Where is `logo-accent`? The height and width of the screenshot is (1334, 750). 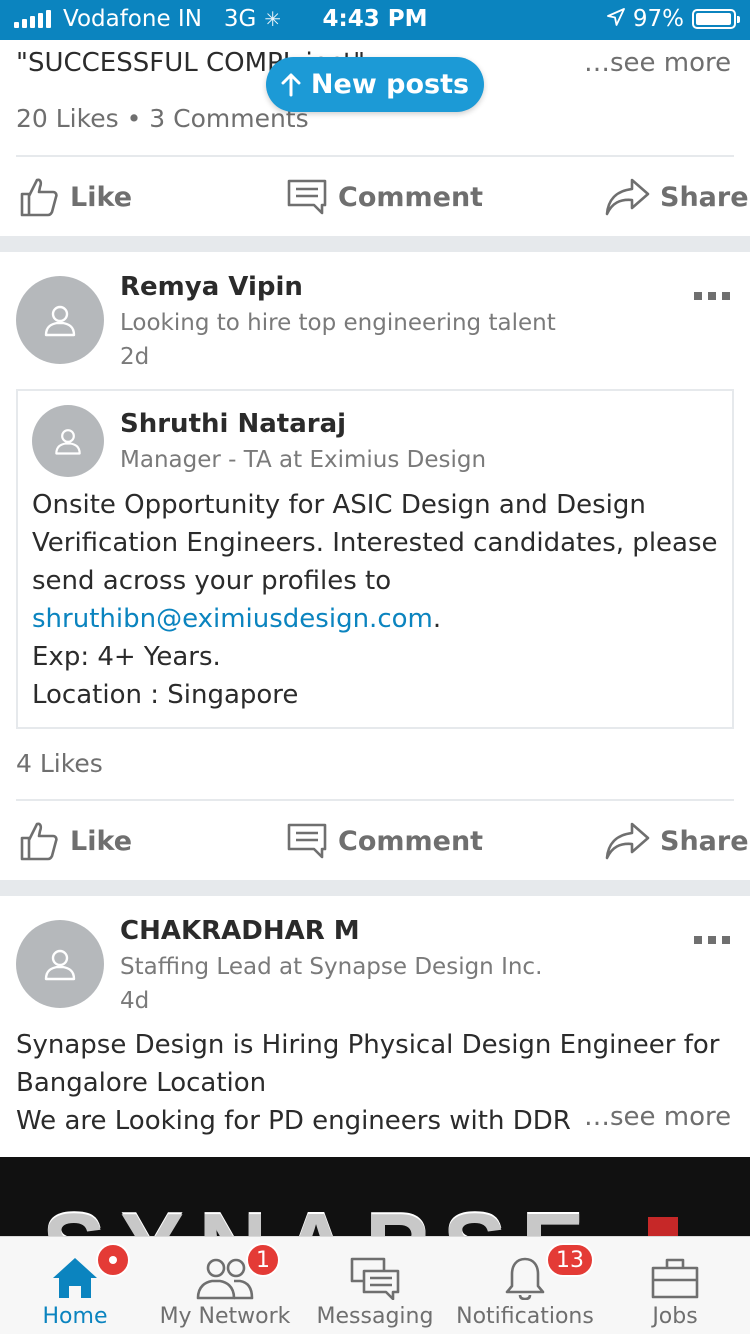 logo-accent is located at coordinates (663, 1227).